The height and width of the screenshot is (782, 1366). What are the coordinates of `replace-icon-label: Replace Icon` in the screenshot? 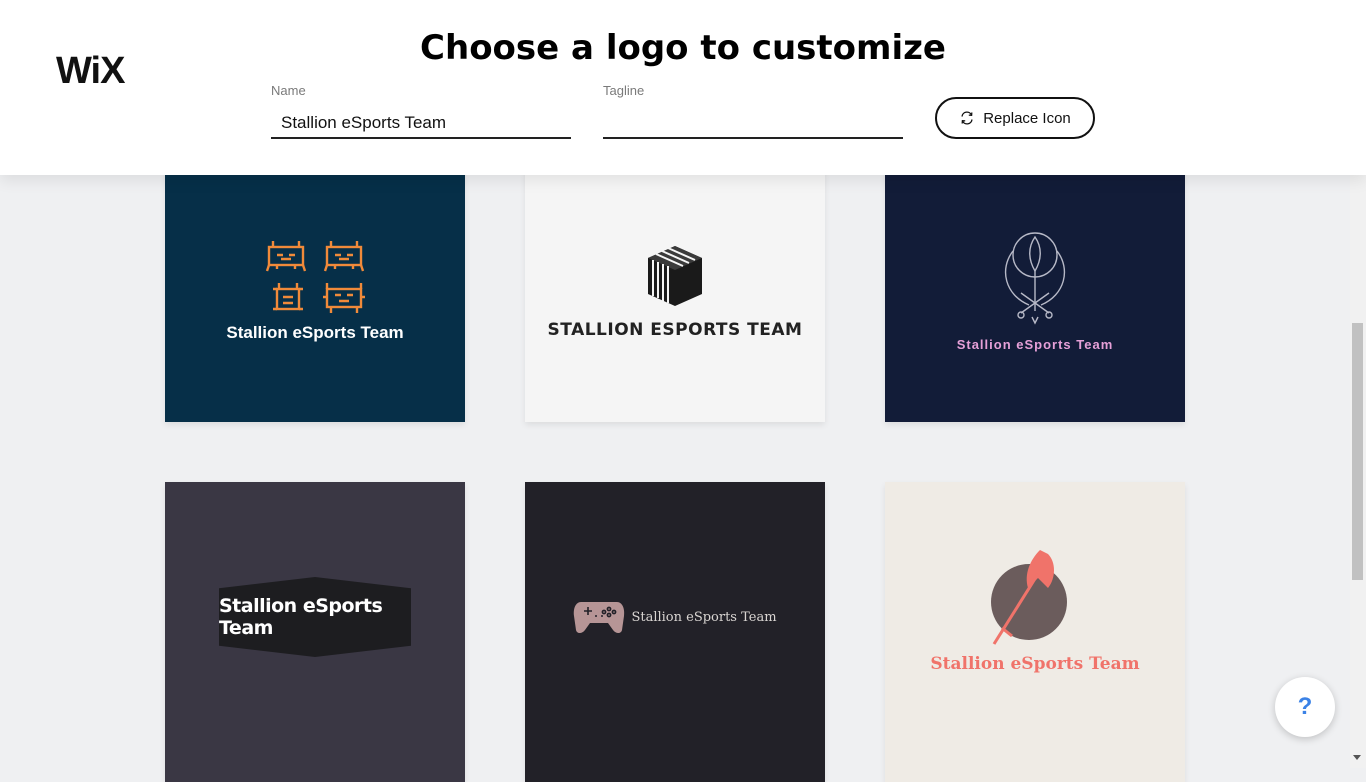 It's located at (1027, 118).